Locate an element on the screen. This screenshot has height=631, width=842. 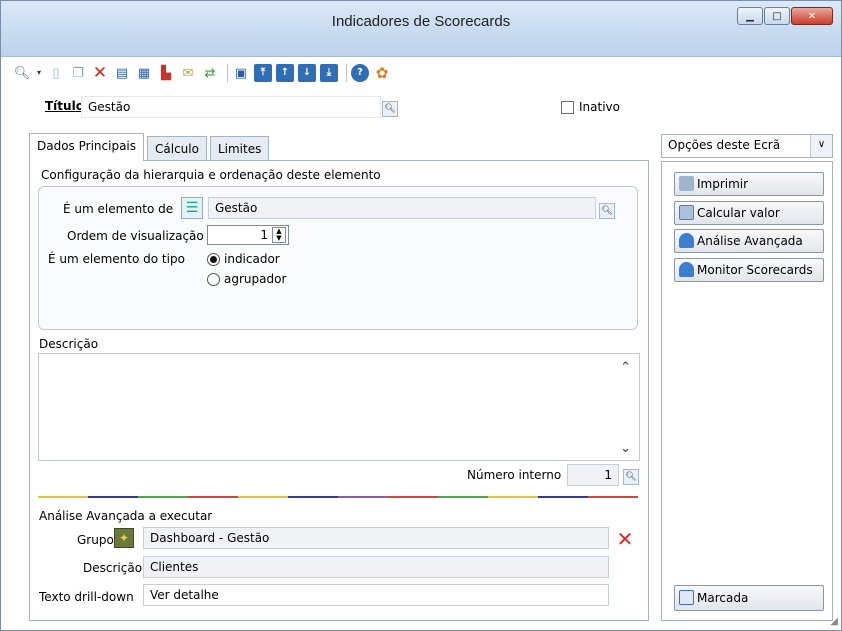
move-down-icon: ↓ is located at coordinates (307, 73).